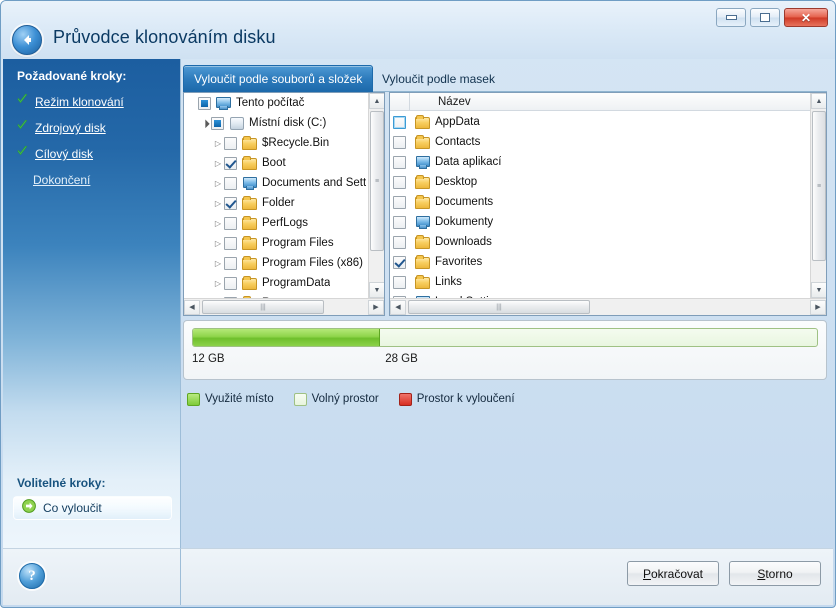  I want to click on tree-scroll-thumb: ≡, so click(377, 181).